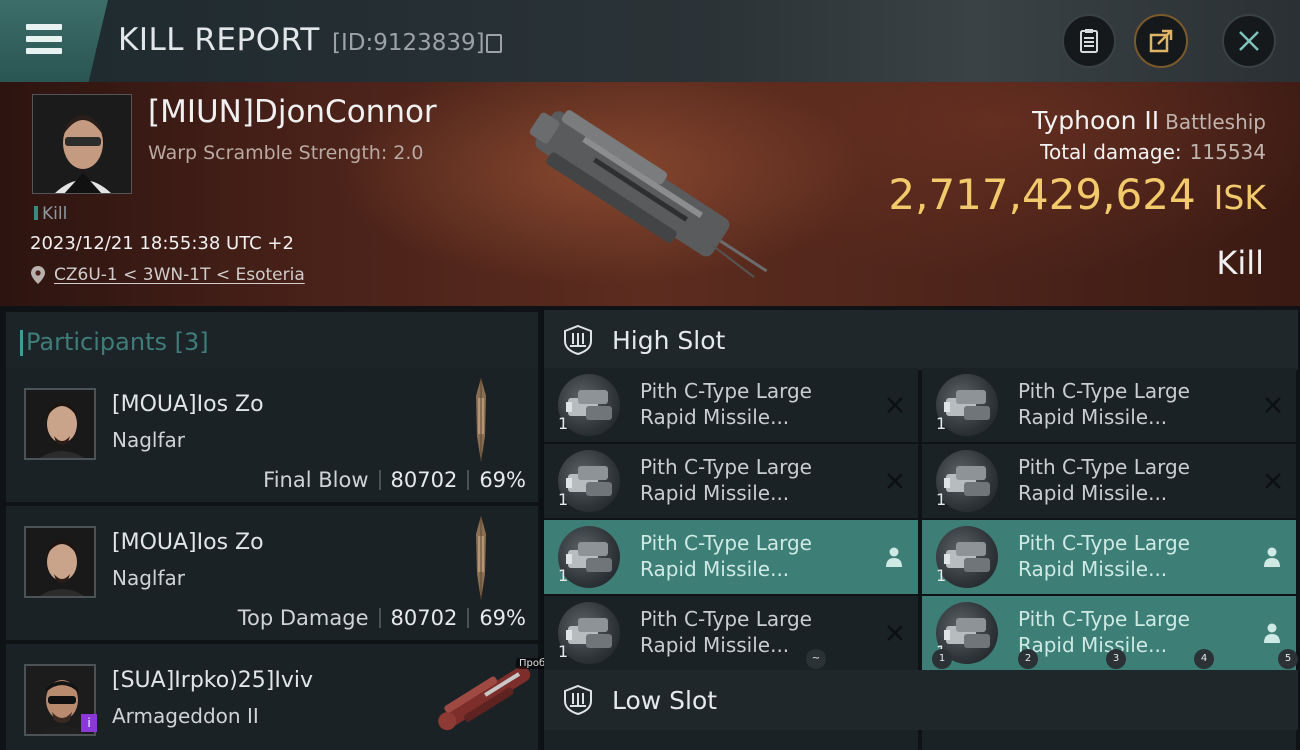 This screenshot has width=1300, height=750. Describe the element at coordinates (212, 680) in the screenshot. I see `participant-name: [SUA]Irpko)25]Iviv` at that location.